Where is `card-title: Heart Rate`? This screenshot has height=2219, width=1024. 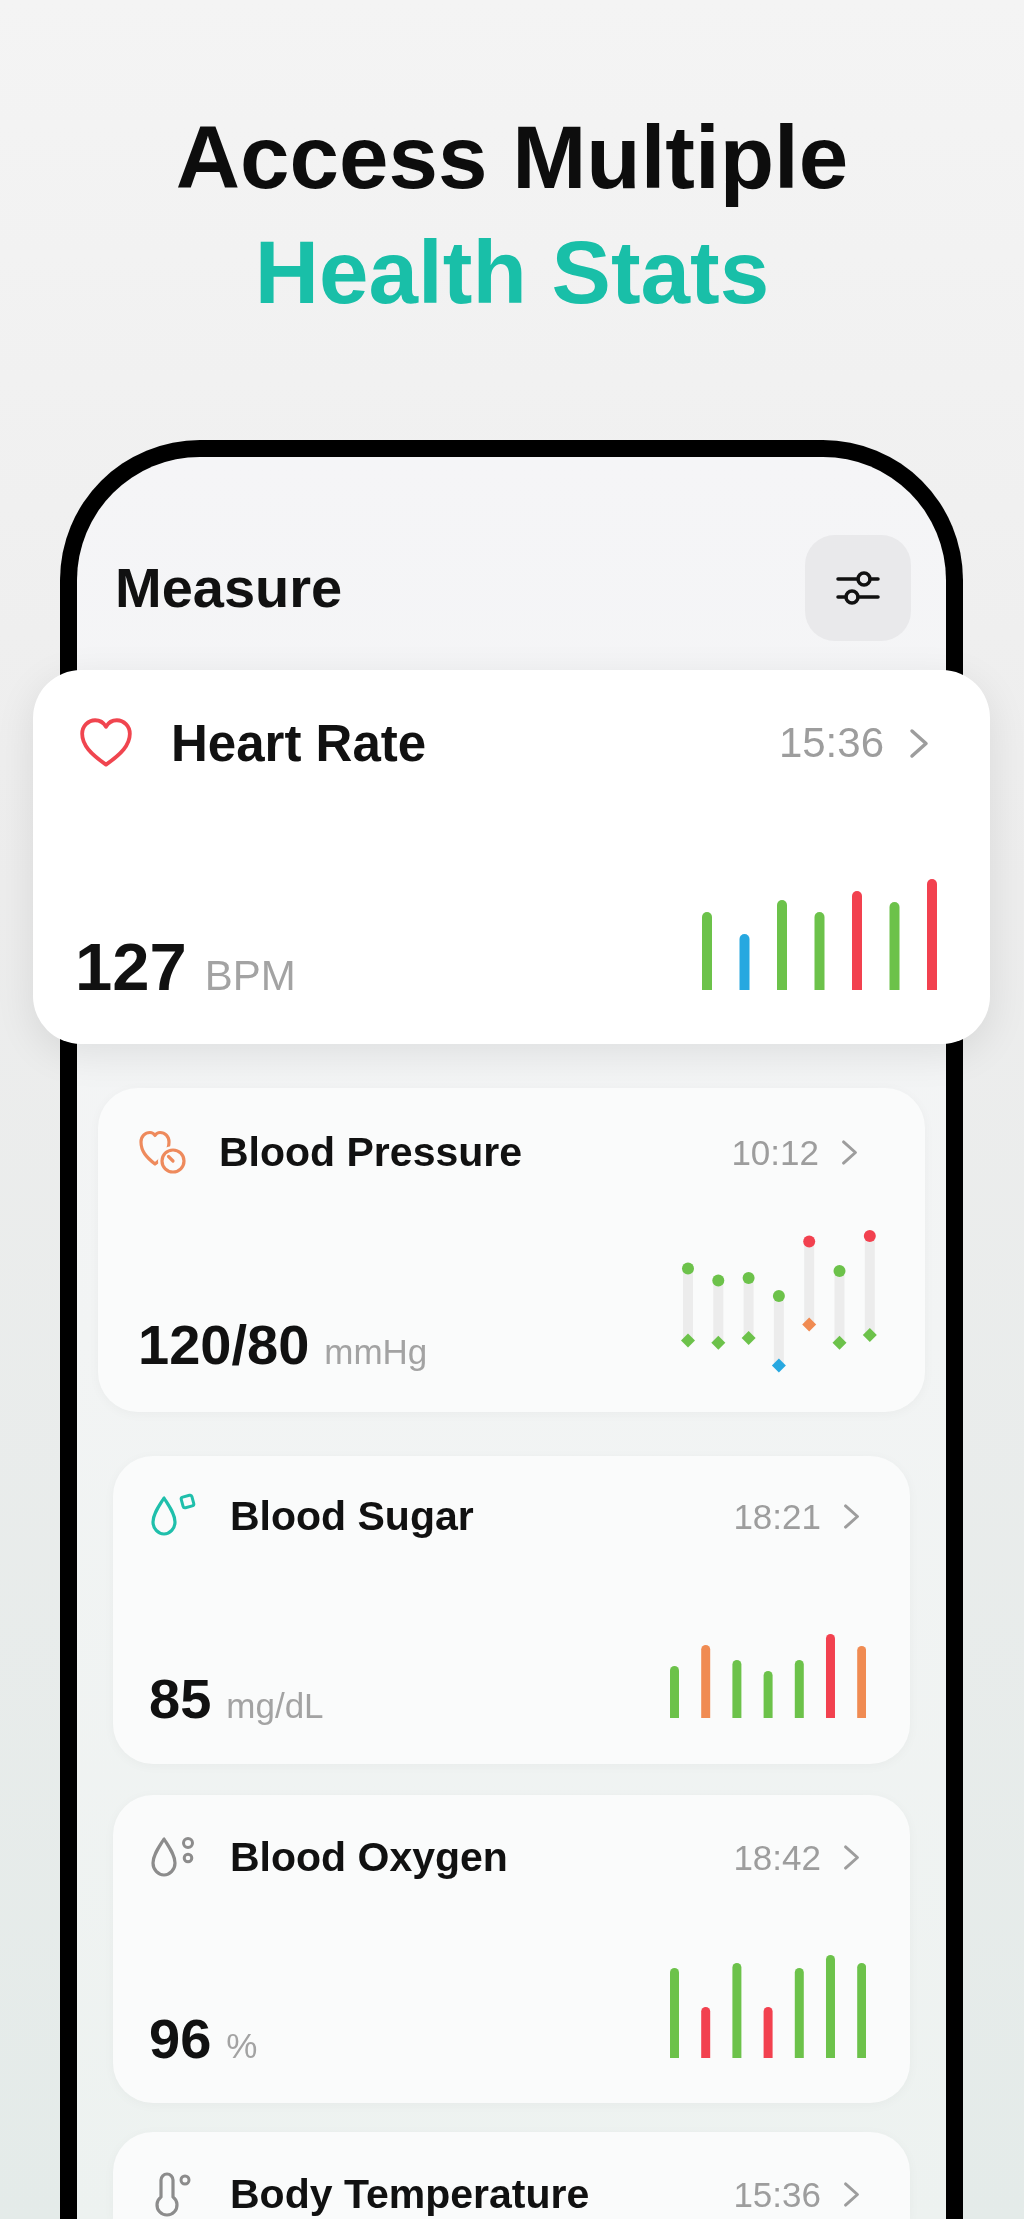
card-title: Heart Rate is located at coordinates (299, 743).